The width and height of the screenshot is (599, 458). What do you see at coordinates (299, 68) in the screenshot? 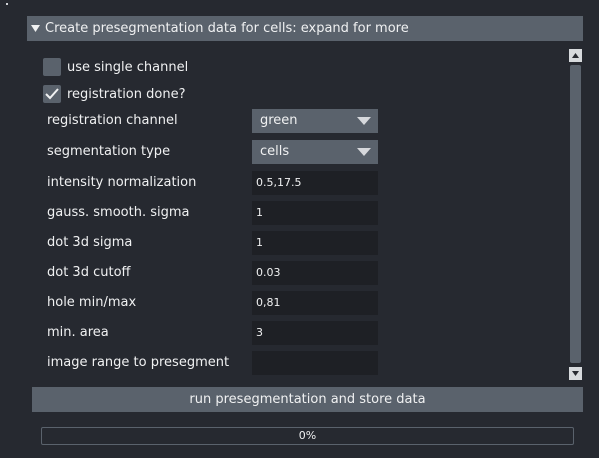
I see `use-single-channel-row: use single channel` at bounding box center [299, 68].